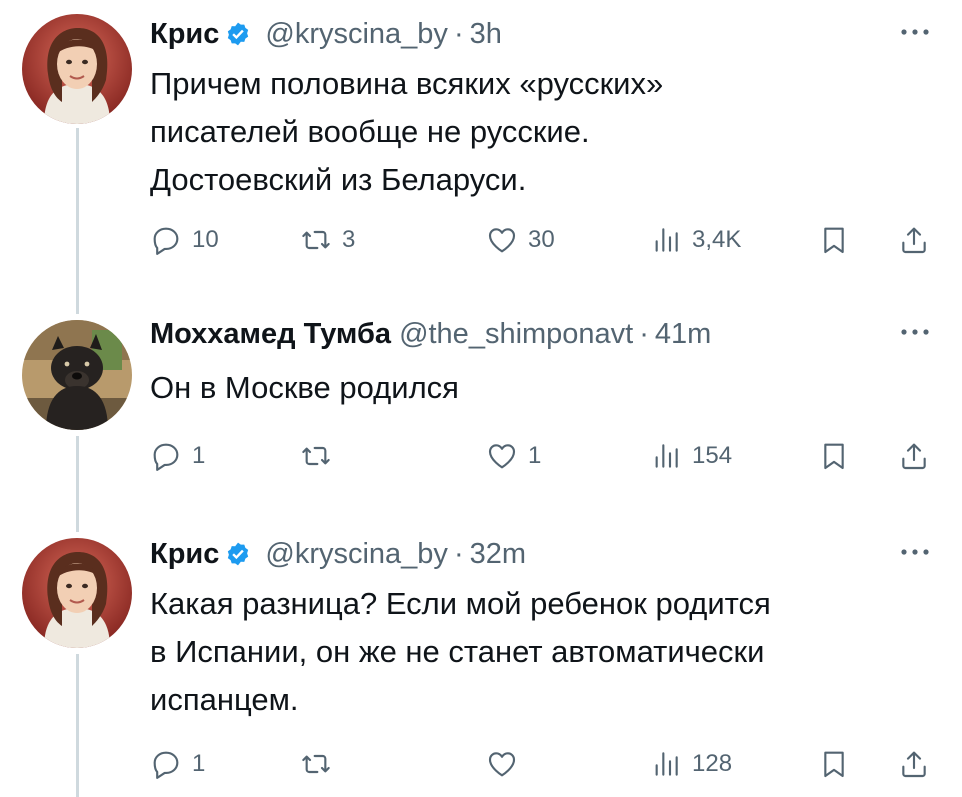 This screenshot has width=962, height=797. Describe the element at coordinates (205, 239) in the screenshot. I see `reply-count: 10` at that location.